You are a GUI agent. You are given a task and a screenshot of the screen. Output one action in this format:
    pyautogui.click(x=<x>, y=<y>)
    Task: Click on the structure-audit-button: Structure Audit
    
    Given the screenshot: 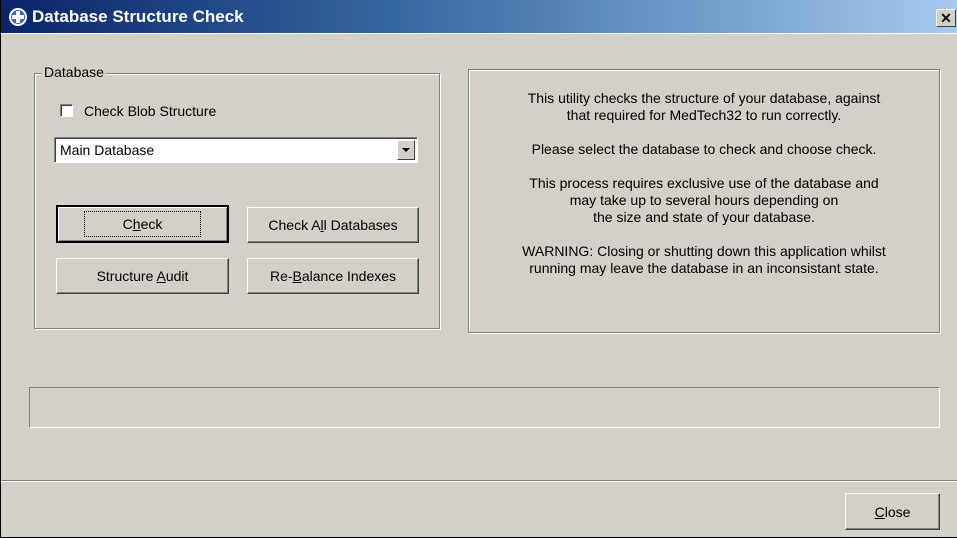 What is the action you would take?
    pyautogui.click(x=142, y=276)
    